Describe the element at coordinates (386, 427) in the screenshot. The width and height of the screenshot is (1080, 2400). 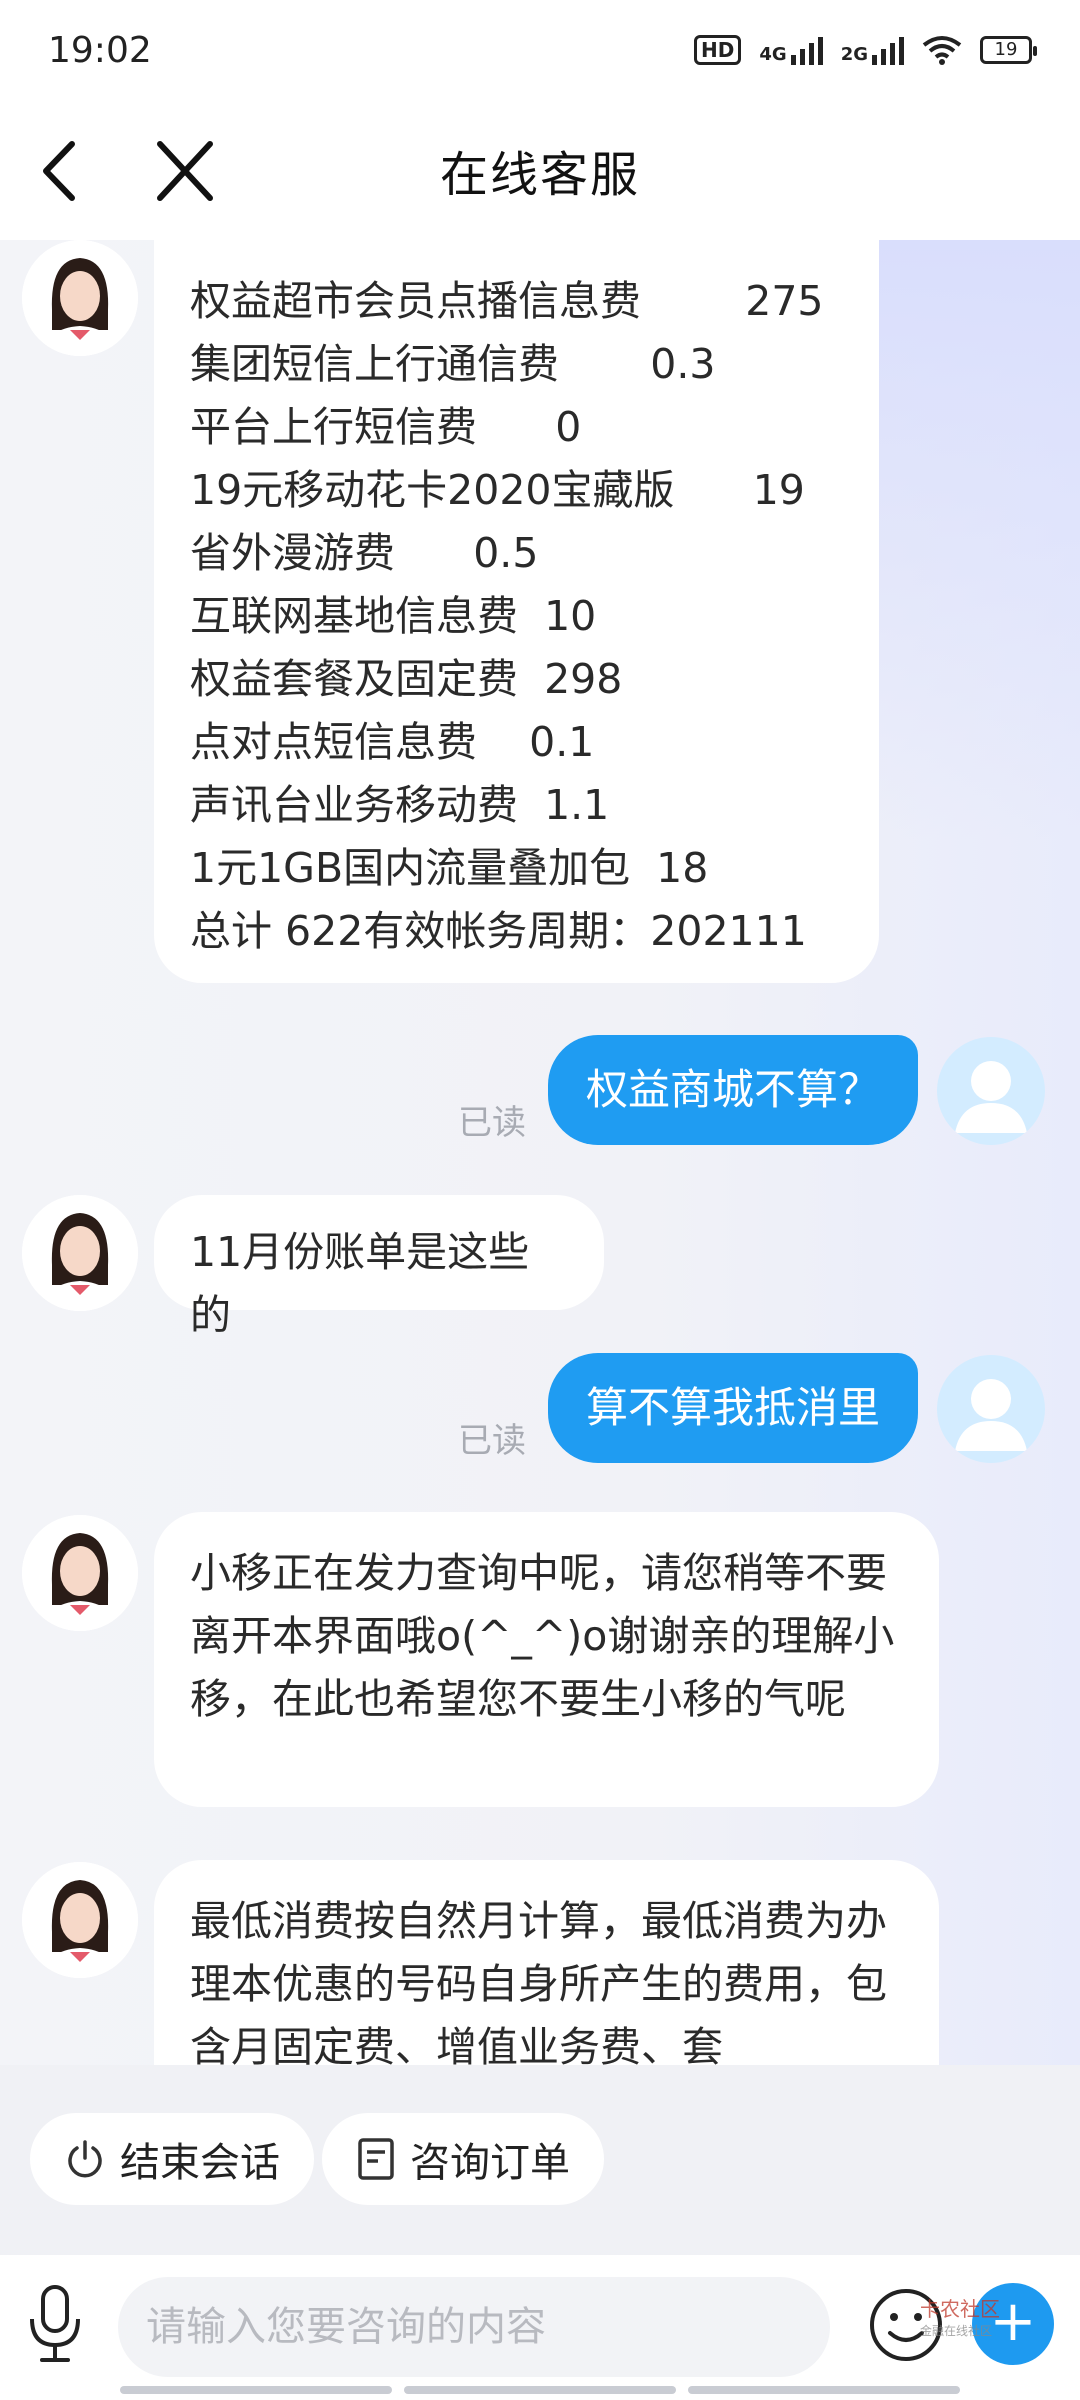
I see `bill-line-item: 平台上行短信费 0` at that location.